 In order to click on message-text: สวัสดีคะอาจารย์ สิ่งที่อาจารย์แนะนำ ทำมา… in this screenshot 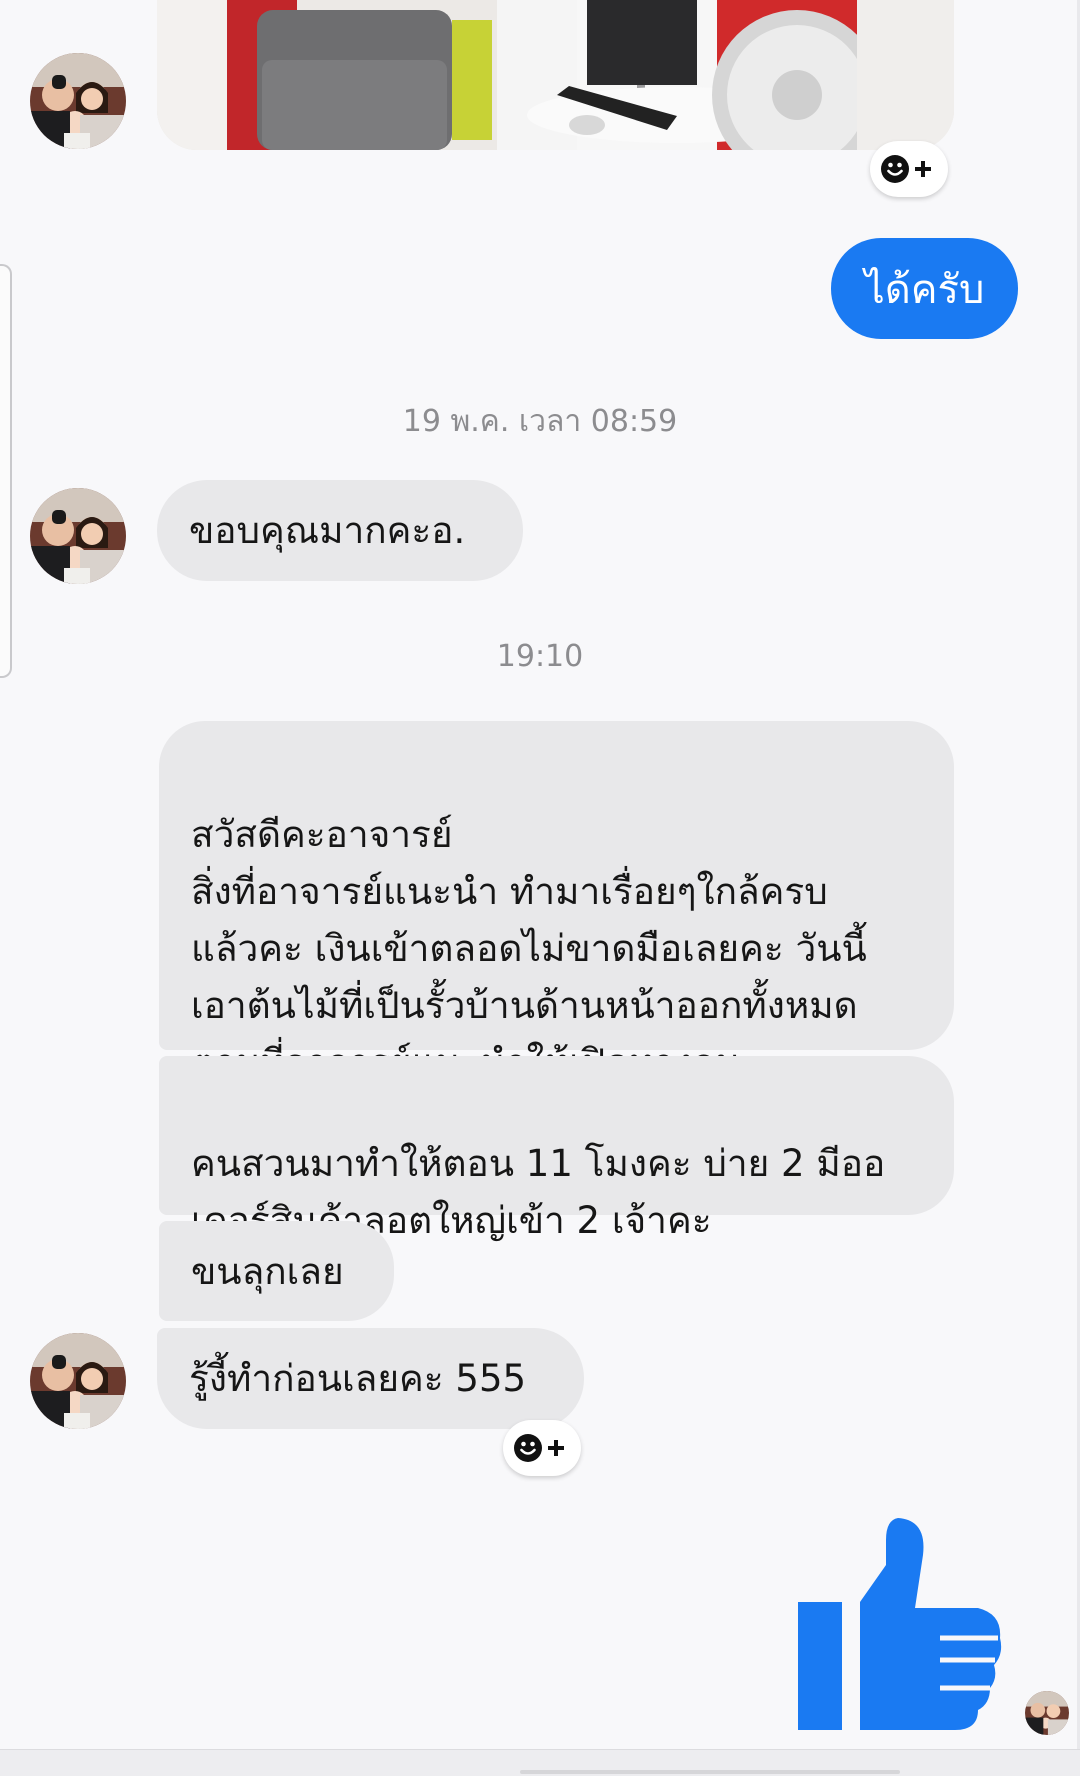, I will do `click(529, 948)`.